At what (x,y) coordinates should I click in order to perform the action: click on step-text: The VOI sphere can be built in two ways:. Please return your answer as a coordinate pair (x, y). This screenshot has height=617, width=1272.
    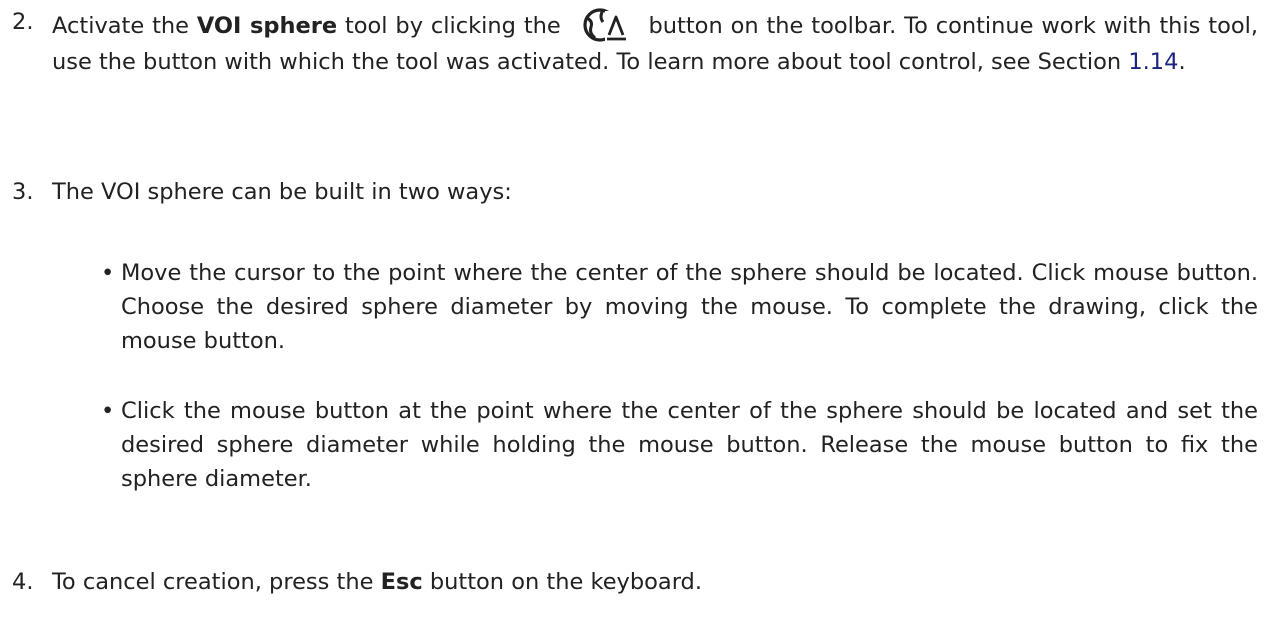
    Looking at the image, I should click on (282, 192).